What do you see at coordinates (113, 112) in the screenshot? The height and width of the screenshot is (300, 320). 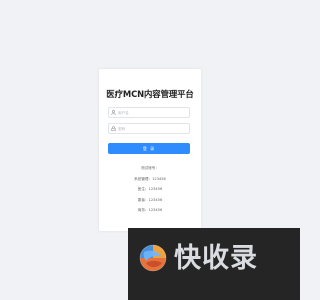 I see `user-icon` at bounding box center [113, 112].